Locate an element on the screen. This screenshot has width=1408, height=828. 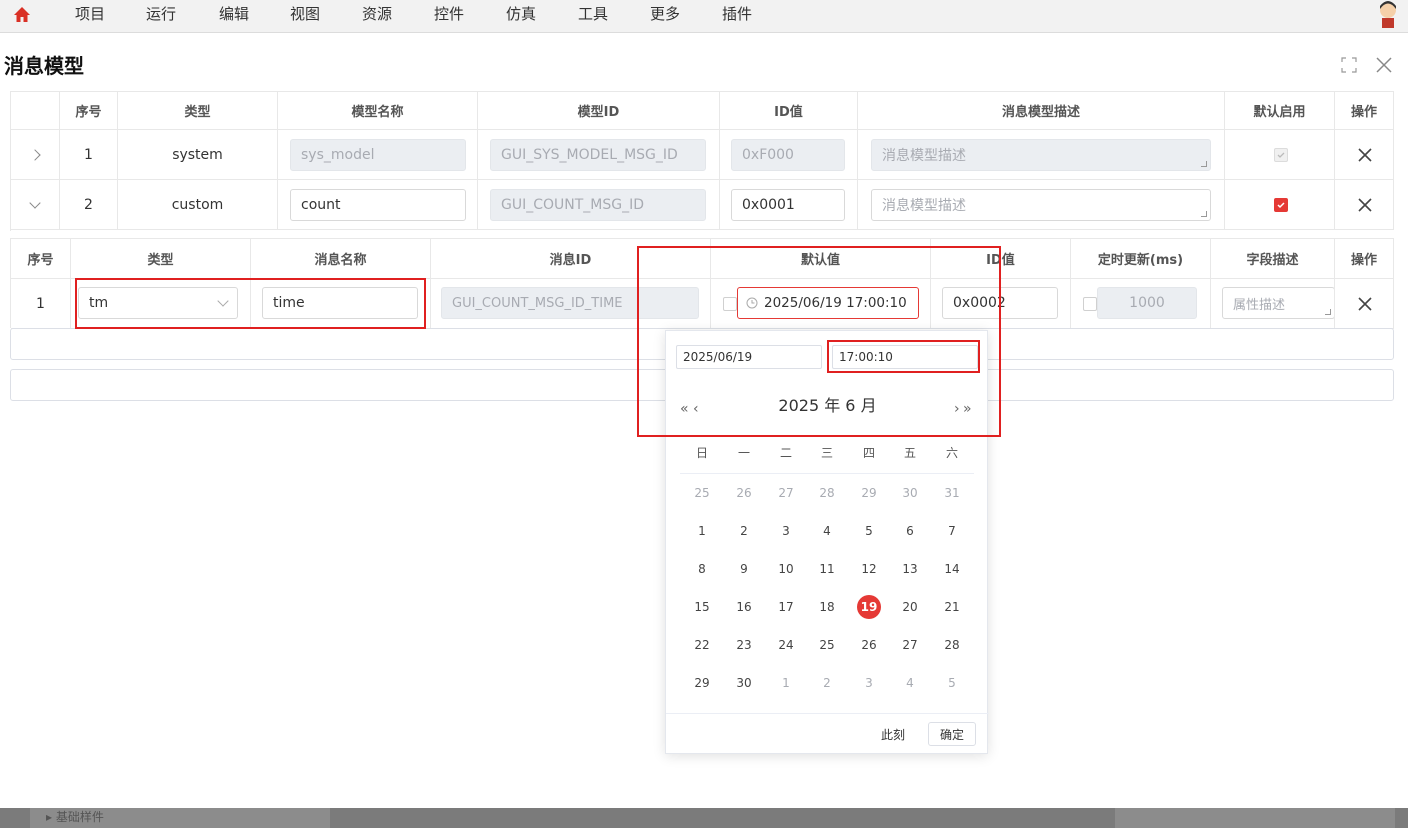
calendar-day-other-month: 29 is located at coordinates (869, 493).